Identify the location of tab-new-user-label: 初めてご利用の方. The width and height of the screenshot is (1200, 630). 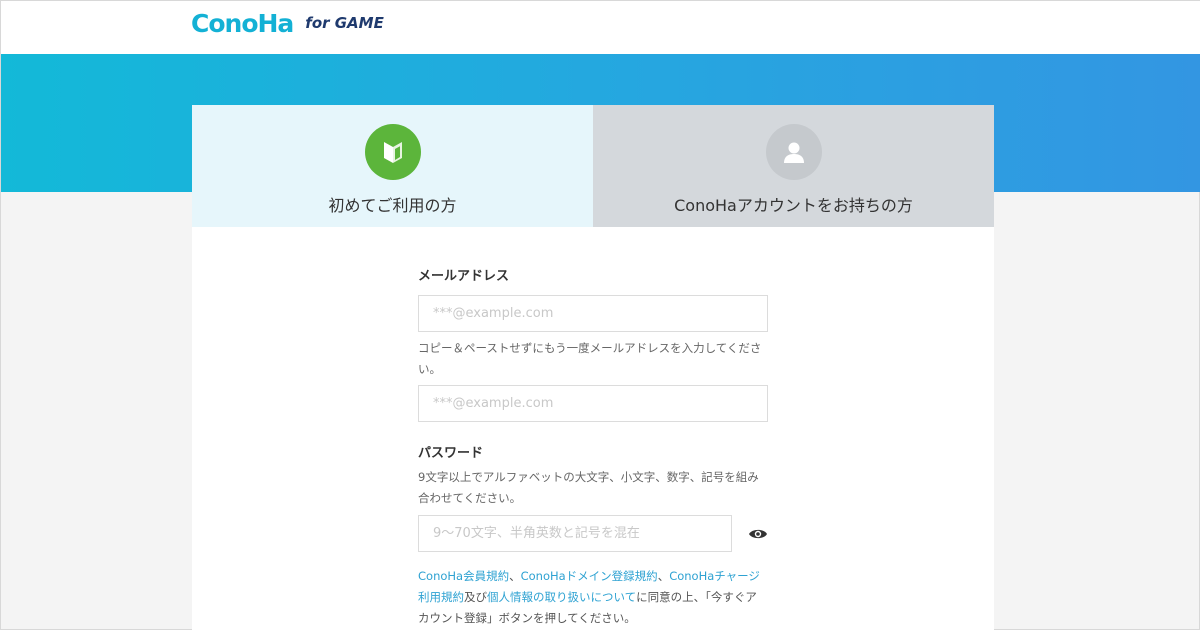
(392, 205).